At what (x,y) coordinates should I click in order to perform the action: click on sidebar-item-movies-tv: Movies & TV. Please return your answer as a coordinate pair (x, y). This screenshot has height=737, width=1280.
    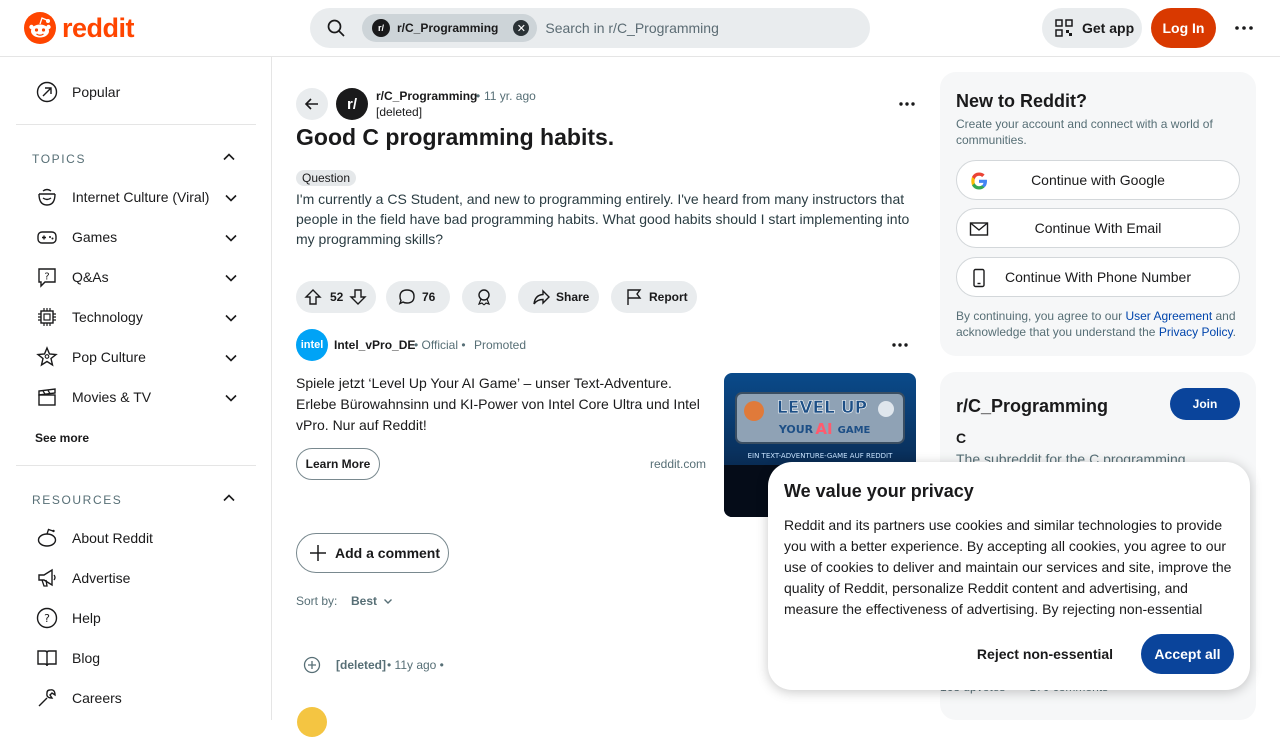
    Looking at the image, I should click on (136, 397).